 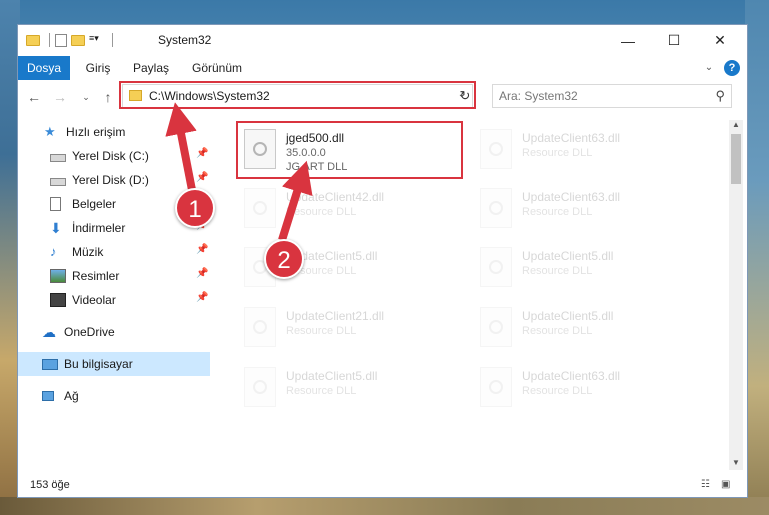 I want to click on step-badge-2: 2, so click(x=284, y=259).